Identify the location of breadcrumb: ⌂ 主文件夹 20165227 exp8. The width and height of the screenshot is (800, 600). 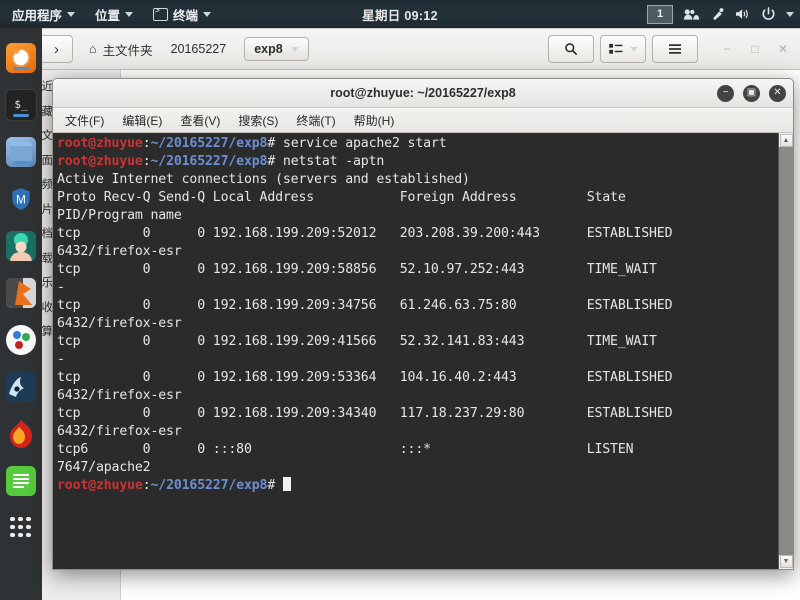
(199, 49).